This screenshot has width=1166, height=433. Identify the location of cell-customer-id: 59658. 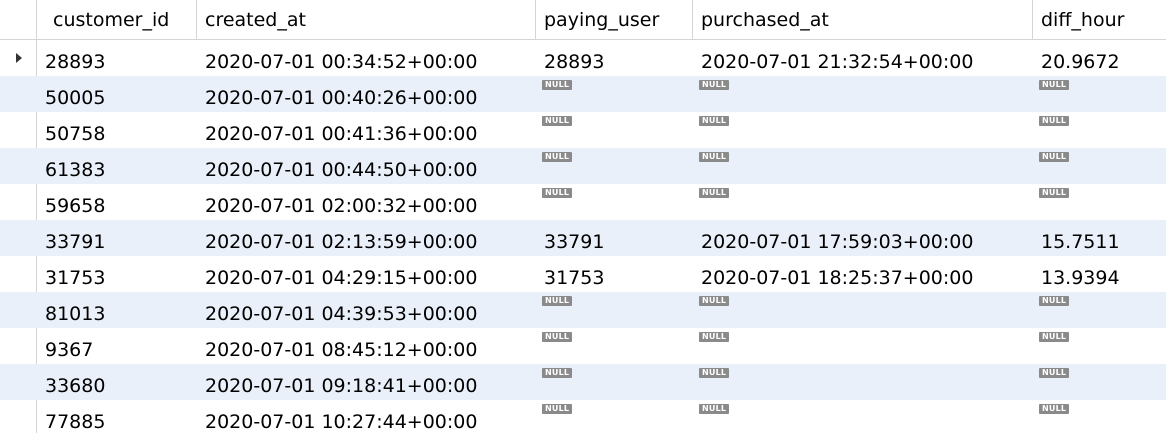
(117, 202).